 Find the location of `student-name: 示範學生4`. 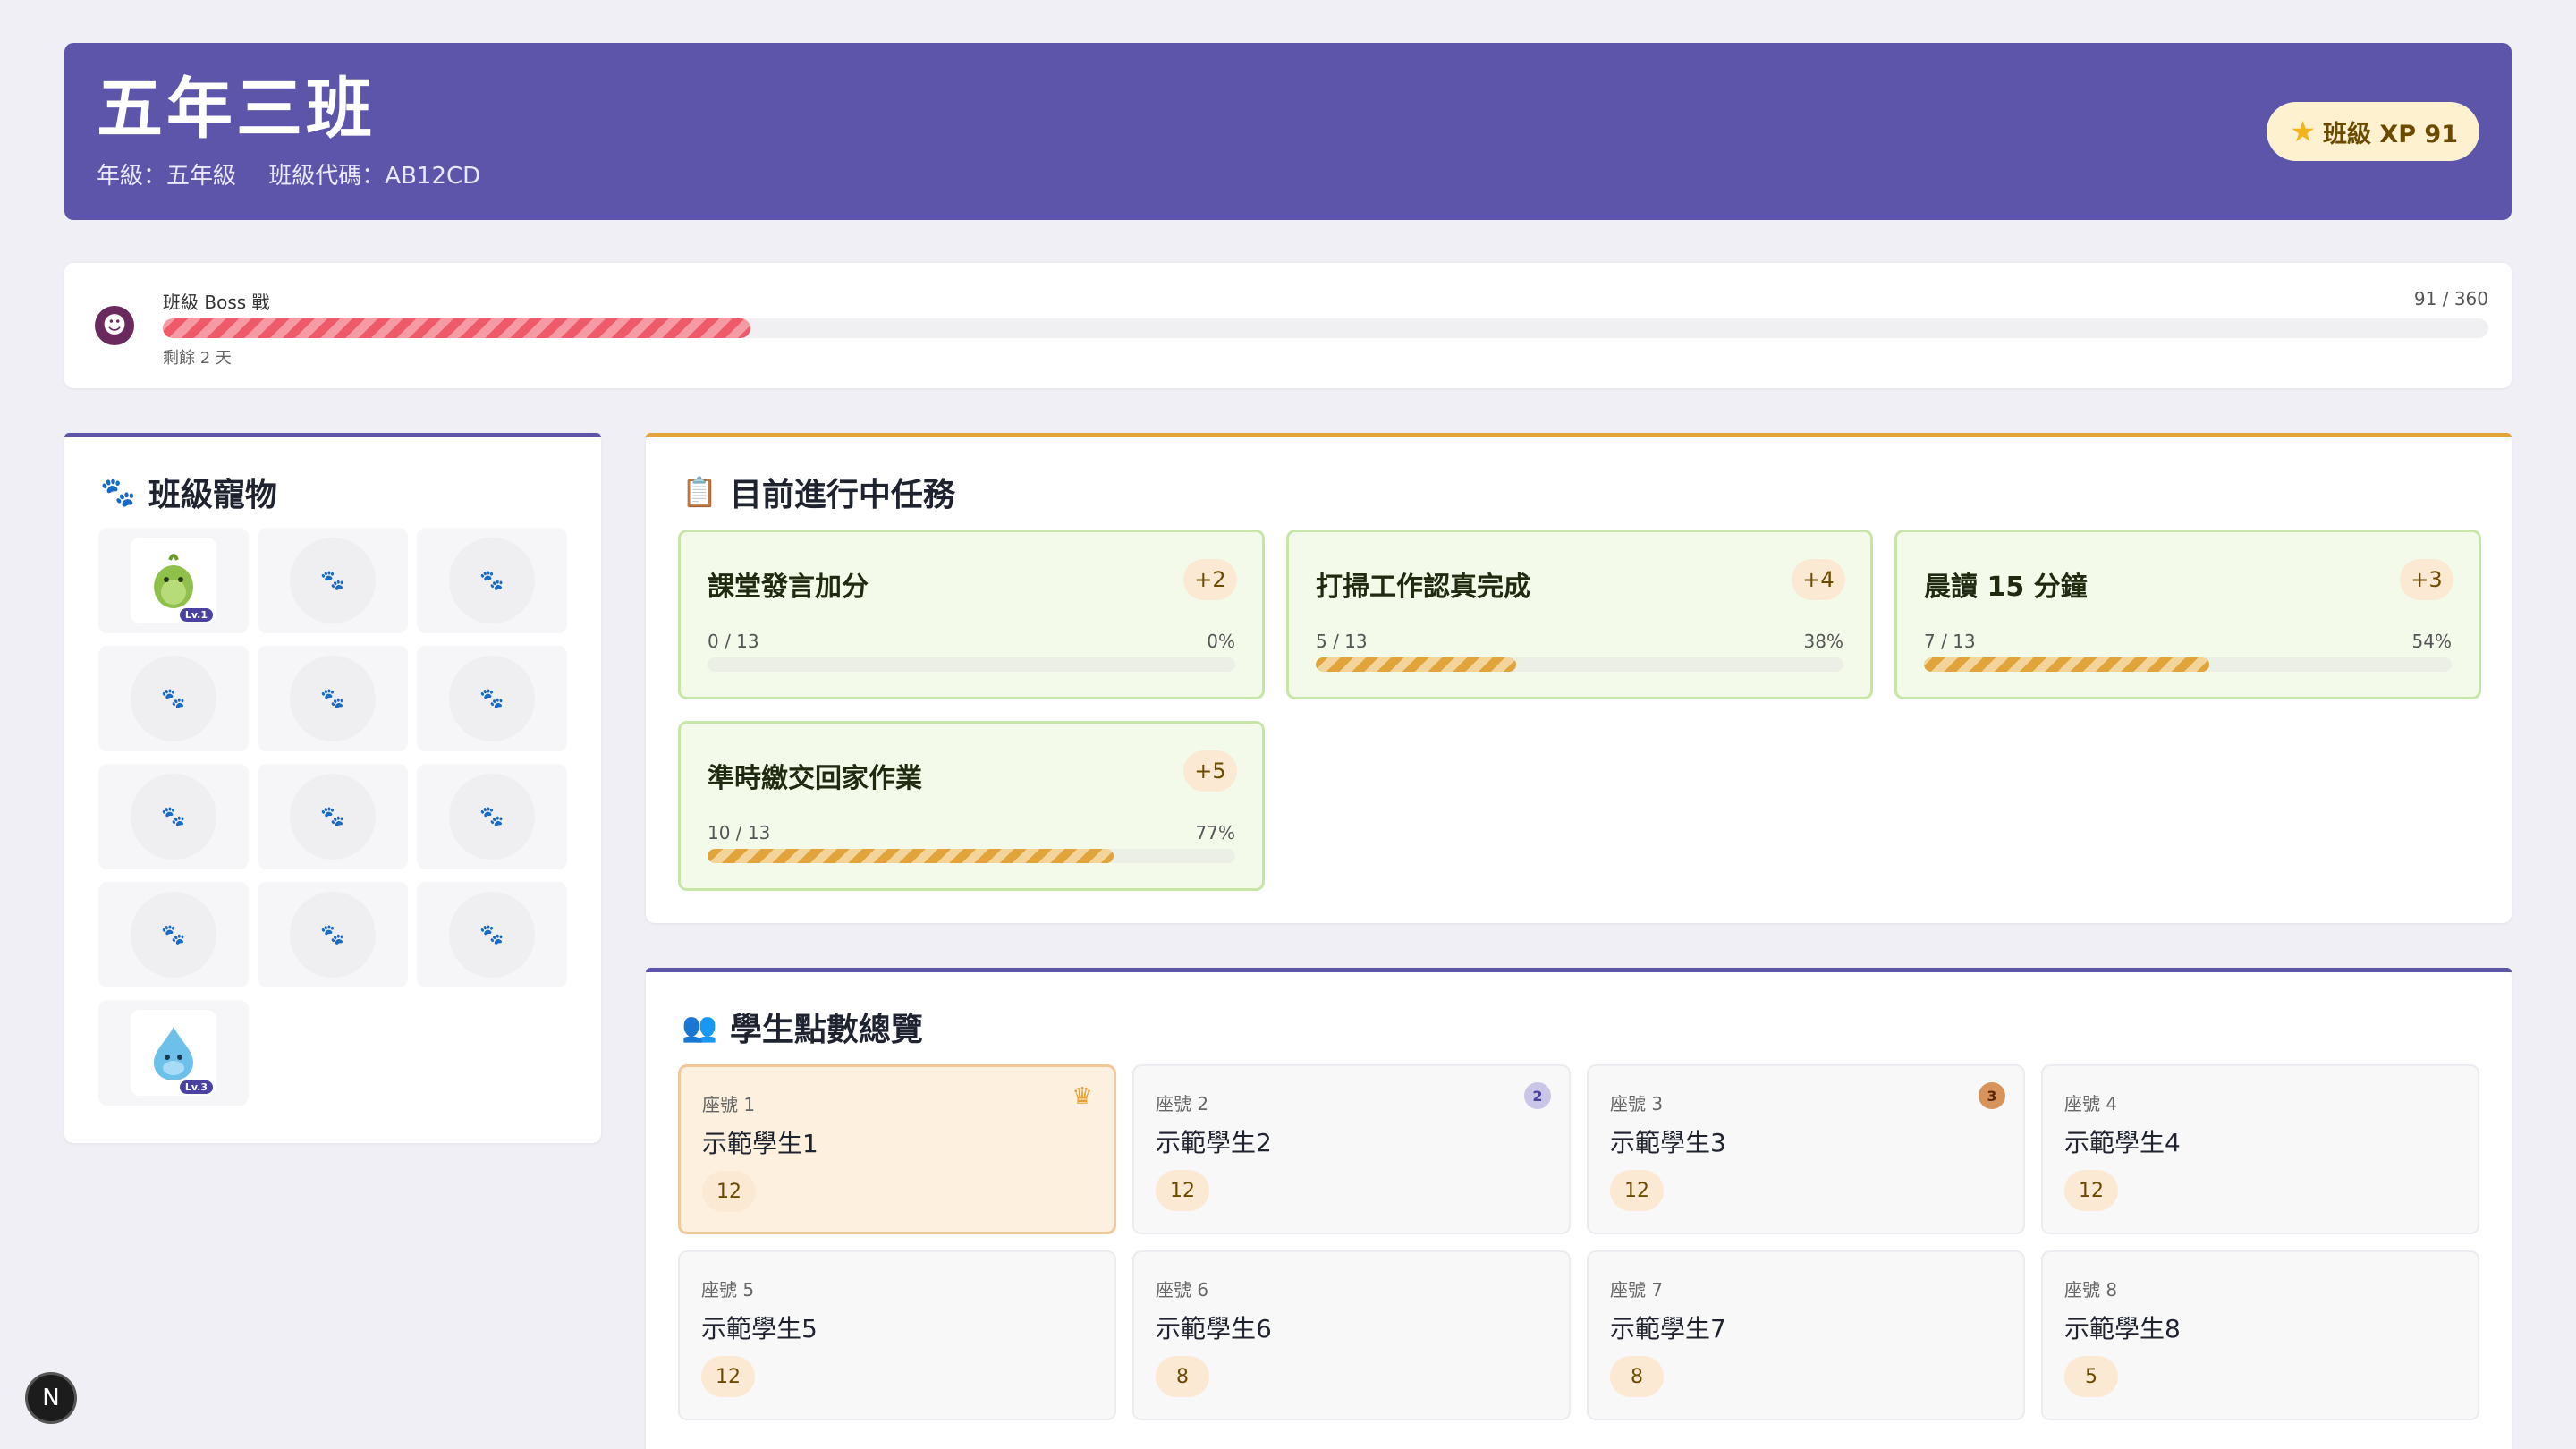

student-name: 示範學生4 is located at coordinates (2122, 1142).